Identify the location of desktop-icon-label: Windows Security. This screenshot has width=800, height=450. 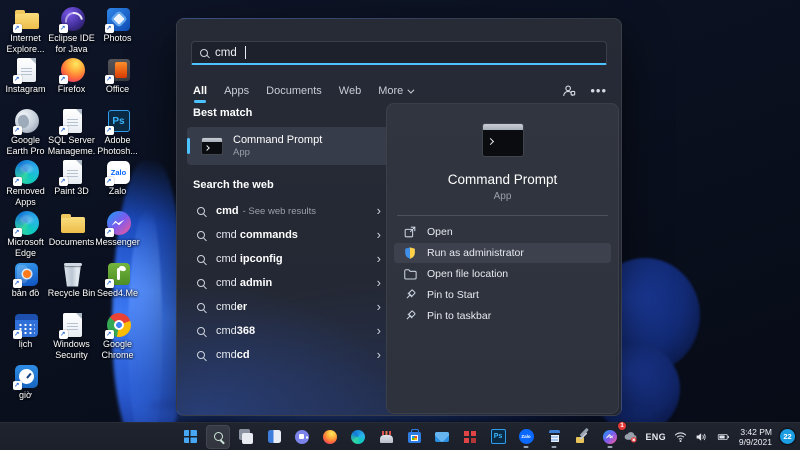
(71, 349).